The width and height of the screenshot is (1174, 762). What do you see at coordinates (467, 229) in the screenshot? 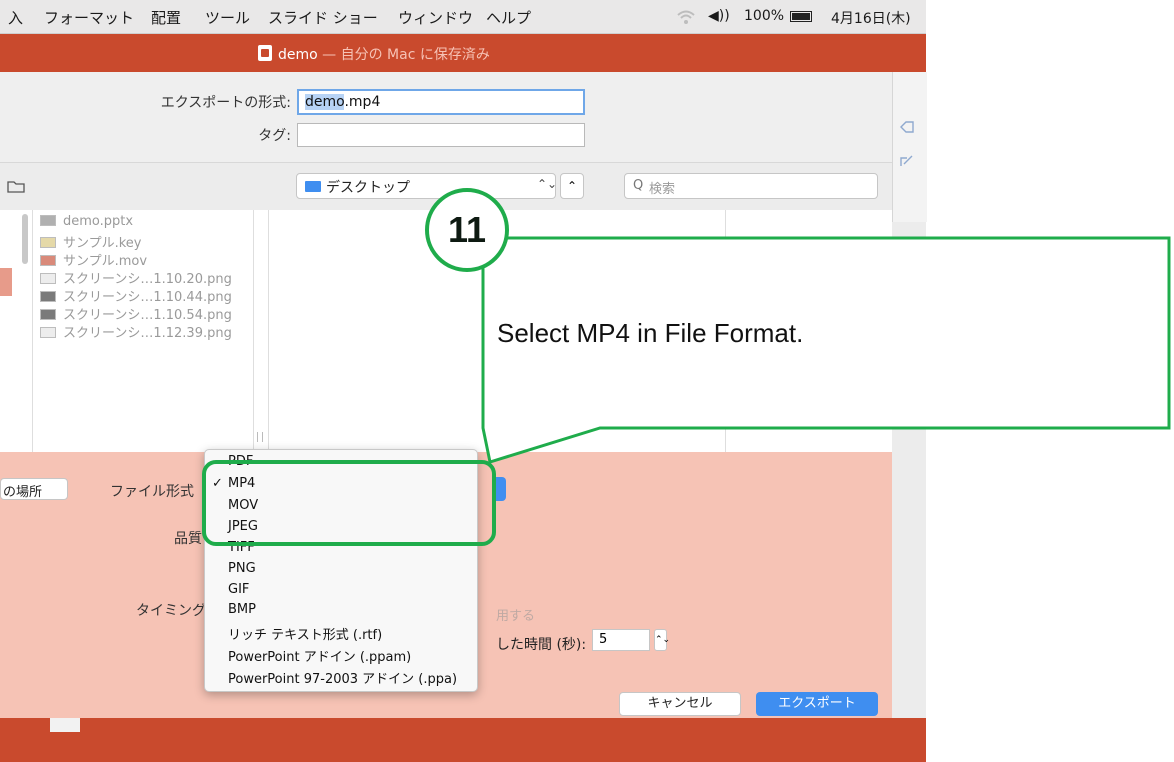
I see `step-number: 11` at bounding box center [467, 229].